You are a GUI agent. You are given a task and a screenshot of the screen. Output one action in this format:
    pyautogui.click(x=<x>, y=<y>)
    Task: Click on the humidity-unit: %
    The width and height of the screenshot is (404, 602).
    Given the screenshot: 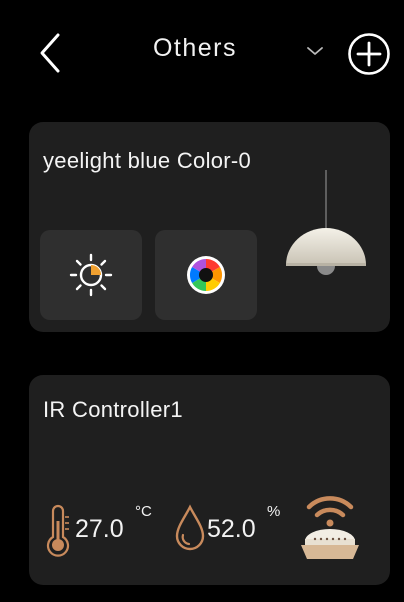 What is the action you would take?
    pyautogui.click(x=274, y=511)
    